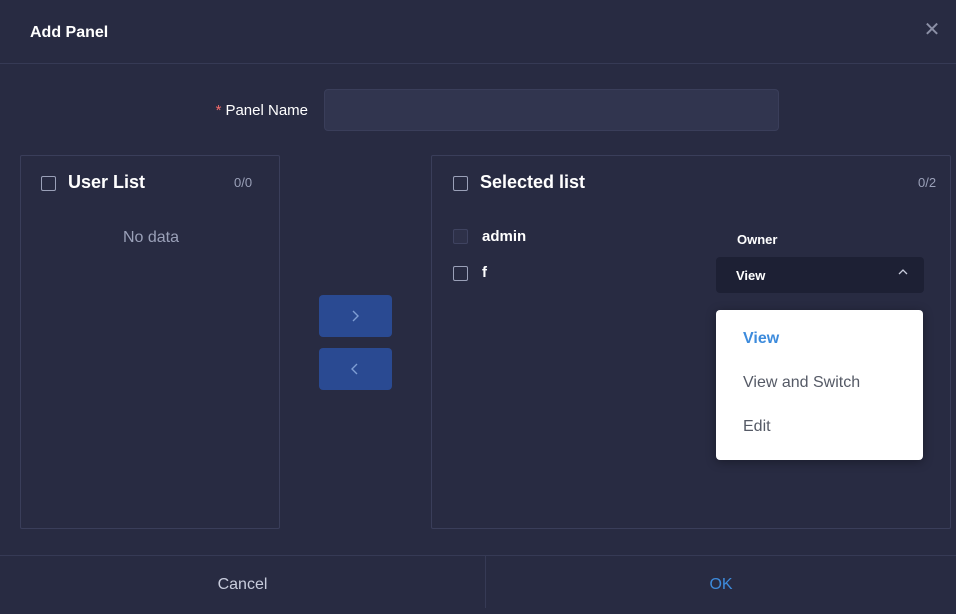  Describe the element at coordinates (266, 110) in the screenshot. I see `panel-name-label-text: Panel Name` at that location.